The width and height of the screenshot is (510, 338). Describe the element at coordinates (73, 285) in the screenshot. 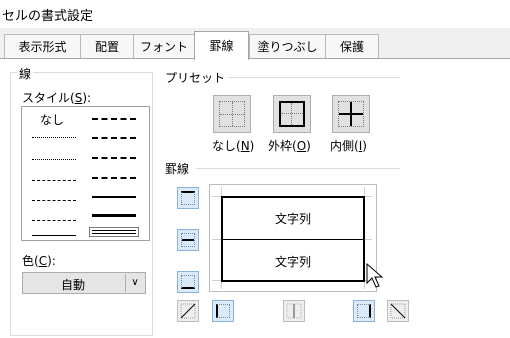

I see `color-value: 自動` at that location.